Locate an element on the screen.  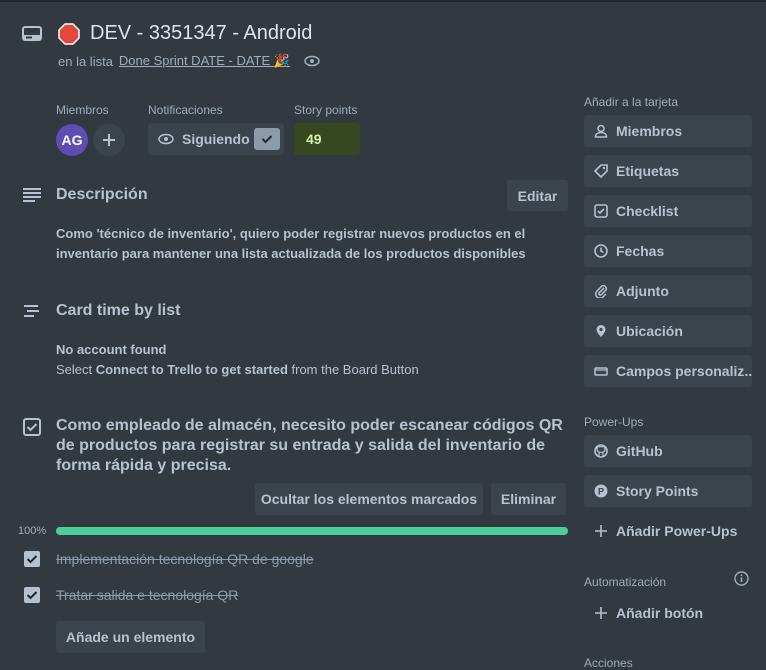
stop-sign-icon is located at coordinates (69, 33).